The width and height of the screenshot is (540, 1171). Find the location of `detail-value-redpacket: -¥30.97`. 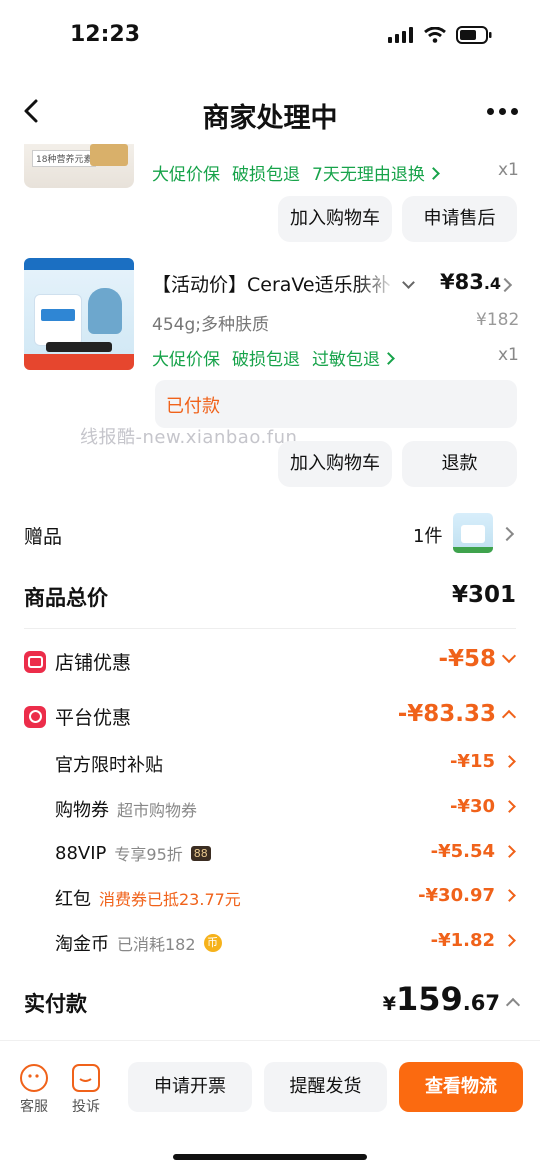

detail-value-redpacket: -¥30.97 is located at coordinates (467, 895).